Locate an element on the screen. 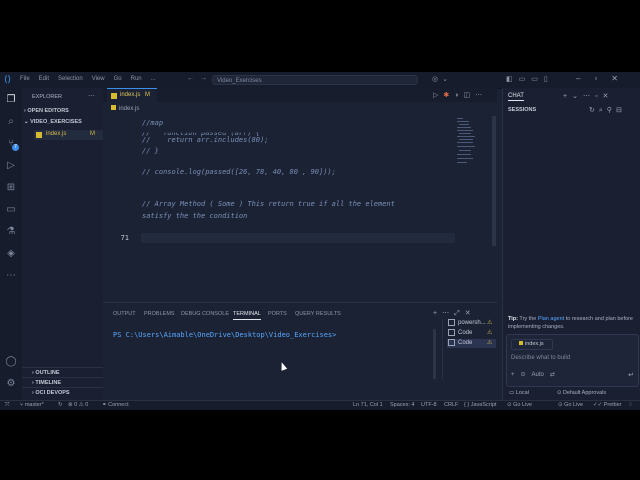 The height and width of the screenshot is (480, 640). agent-icon: ⊙ is located at coordinates (523, 375).